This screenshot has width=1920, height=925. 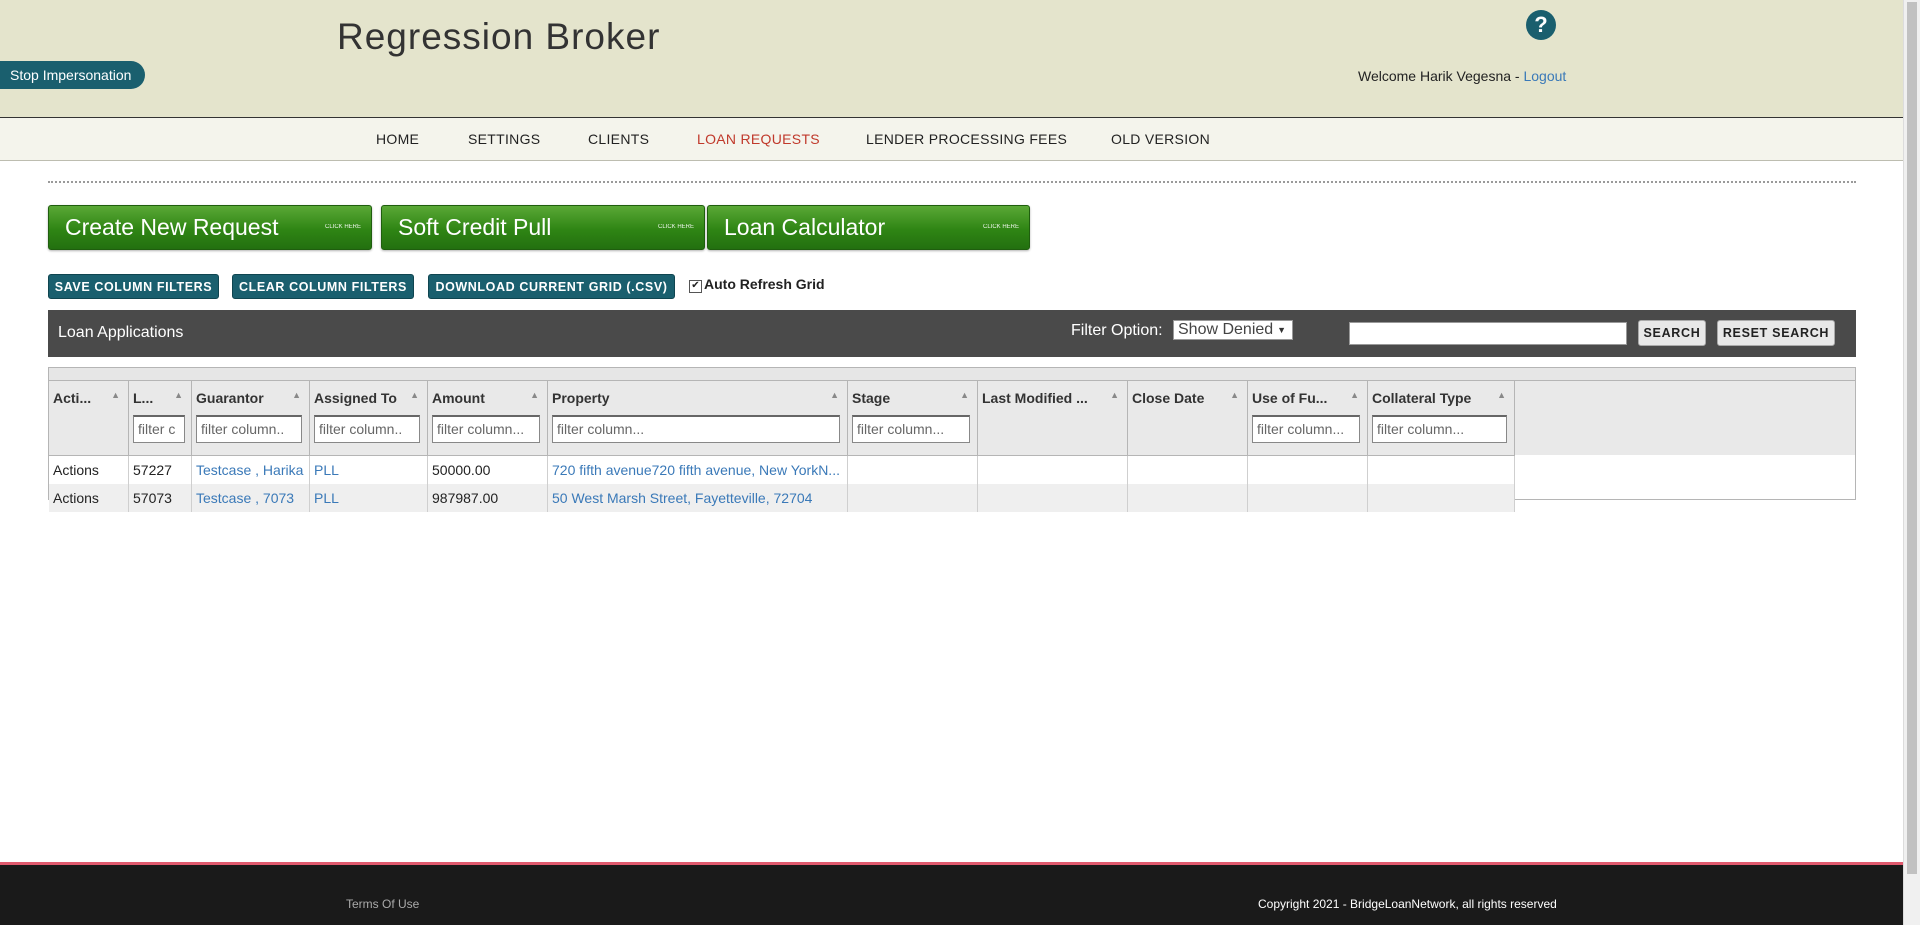 I want to click on chevron-down-icon: ▼, so click(x=1281, y=330).